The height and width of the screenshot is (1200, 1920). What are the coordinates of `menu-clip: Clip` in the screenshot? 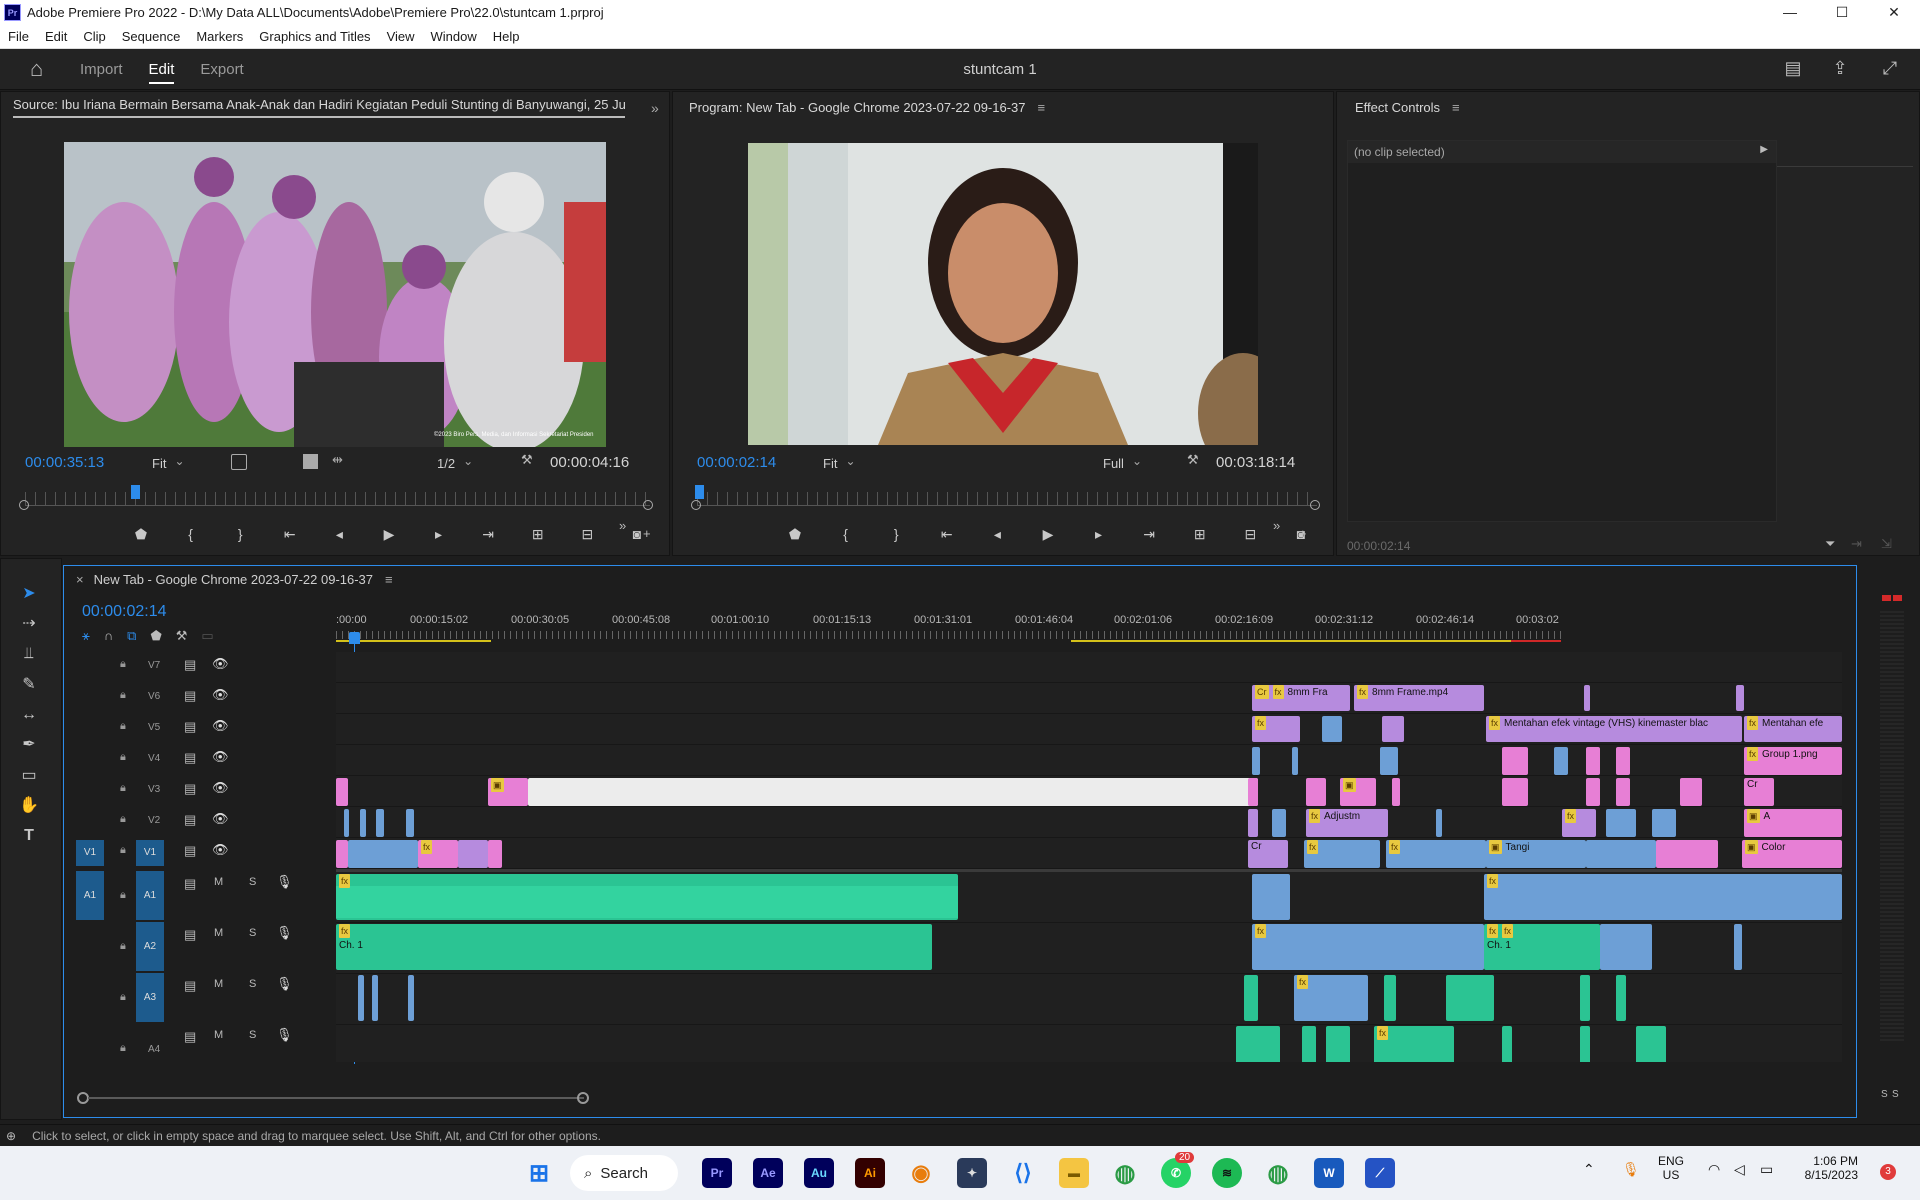 It's located at (94, 36).